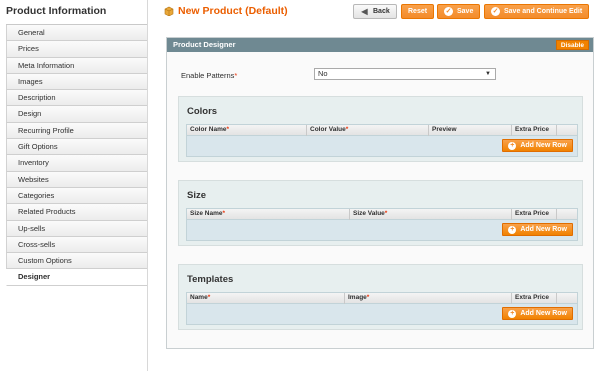  Describe the element at coordinates (380, 45) in the screenshot. I see `panel-header: Product Designer Disable` at that location.